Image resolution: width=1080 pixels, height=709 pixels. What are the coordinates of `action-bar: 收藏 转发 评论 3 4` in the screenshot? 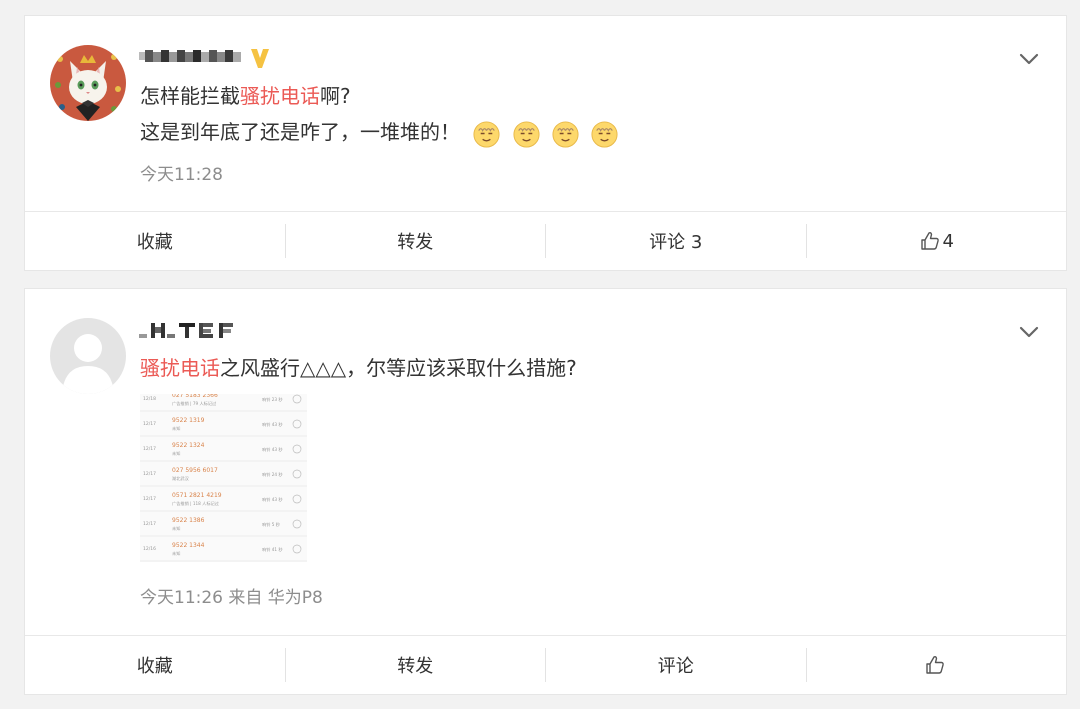 It's located at (545, 240).